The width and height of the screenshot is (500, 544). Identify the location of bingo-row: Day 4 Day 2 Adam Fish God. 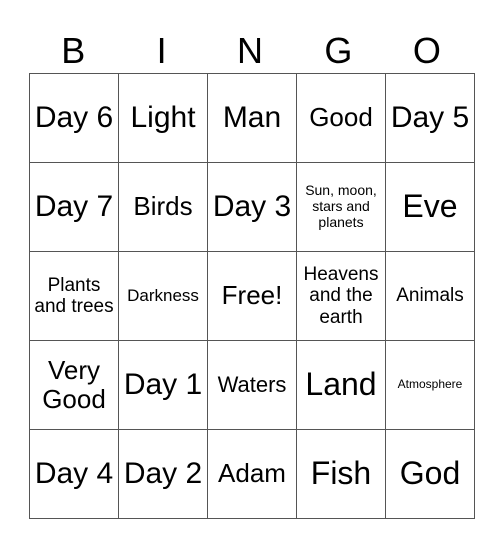
(252, 474).